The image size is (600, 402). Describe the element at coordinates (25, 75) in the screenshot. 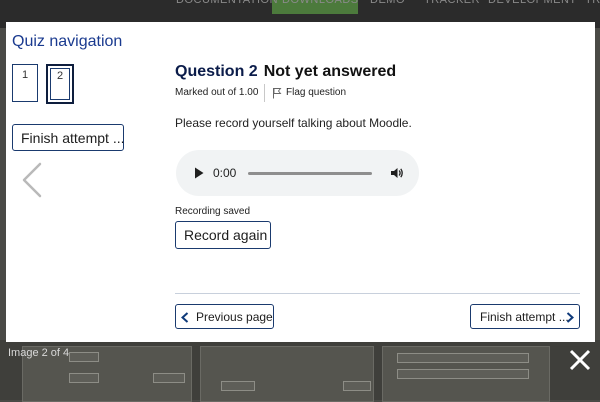

I see `question-nav-number: 1` at that location.